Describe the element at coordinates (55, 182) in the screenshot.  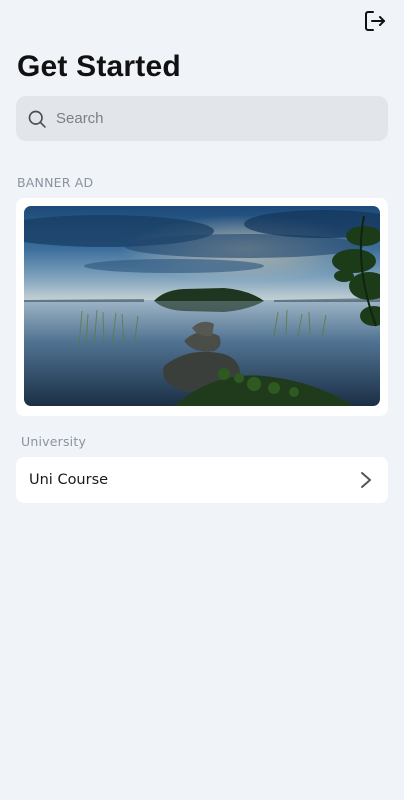
I see `banner-section-label: BANNER AD` at that location.